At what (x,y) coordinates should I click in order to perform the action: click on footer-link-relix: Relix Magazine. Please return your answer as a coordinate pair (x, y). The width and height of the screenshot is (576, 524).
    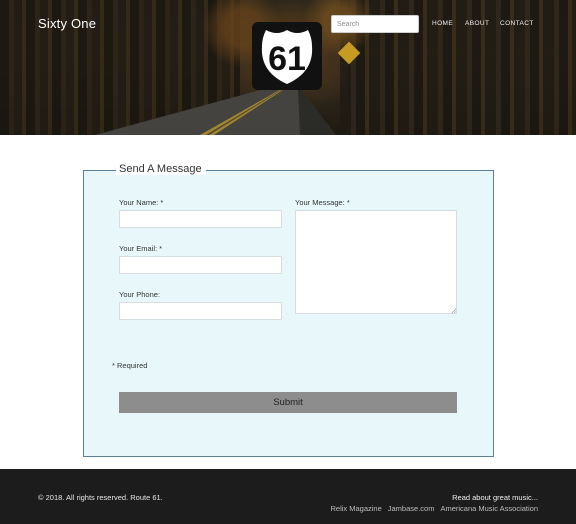
    Looking at the image, I should click on (355, 508).